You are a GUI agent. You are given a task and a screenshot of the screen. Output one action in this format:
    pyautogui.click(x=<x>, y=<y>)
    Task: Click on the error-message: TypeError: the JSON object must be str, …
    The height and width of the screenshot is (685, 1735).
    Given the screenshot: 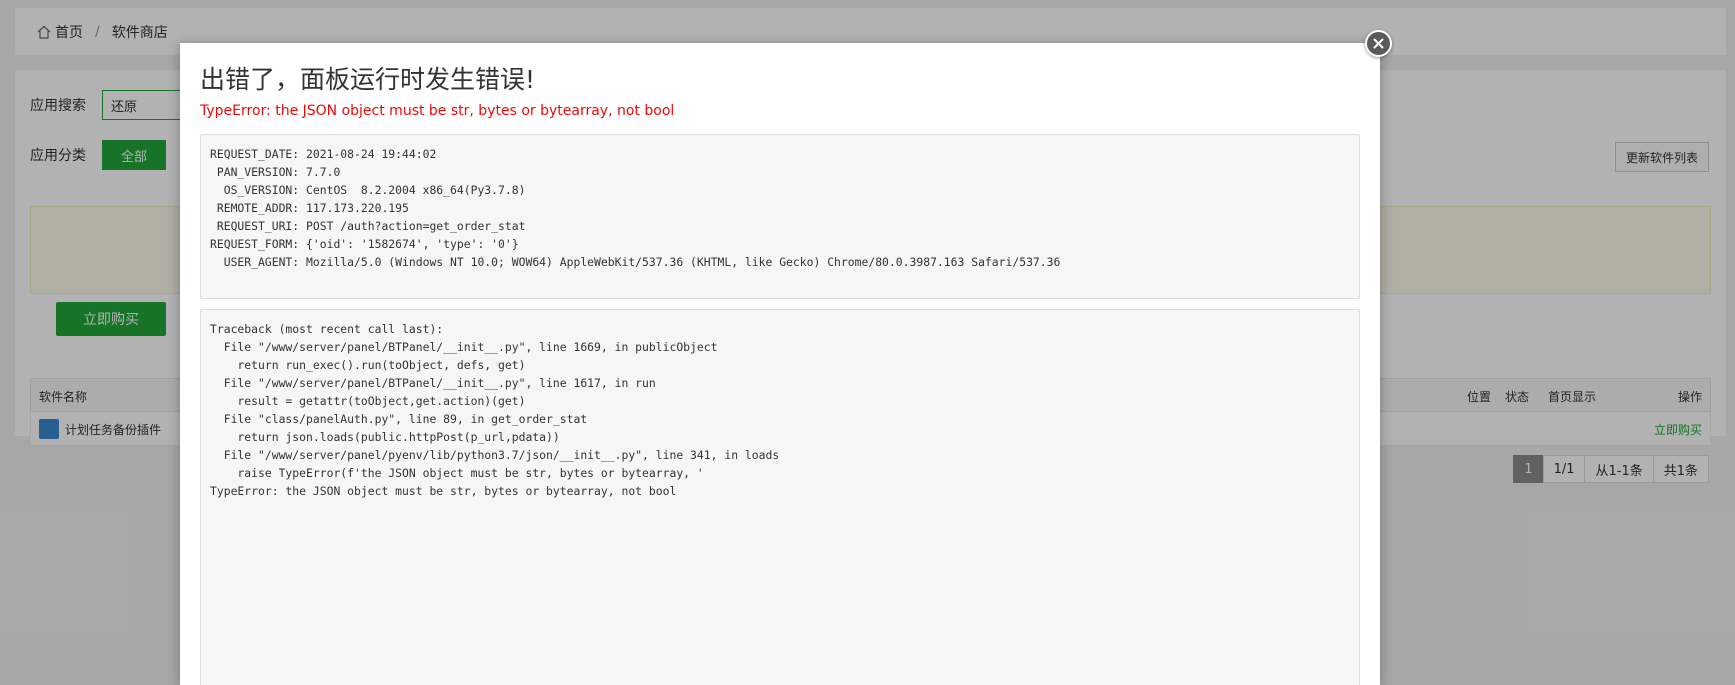 What is the action you would take?
    pyautogui.click(x=437, y=111)
    